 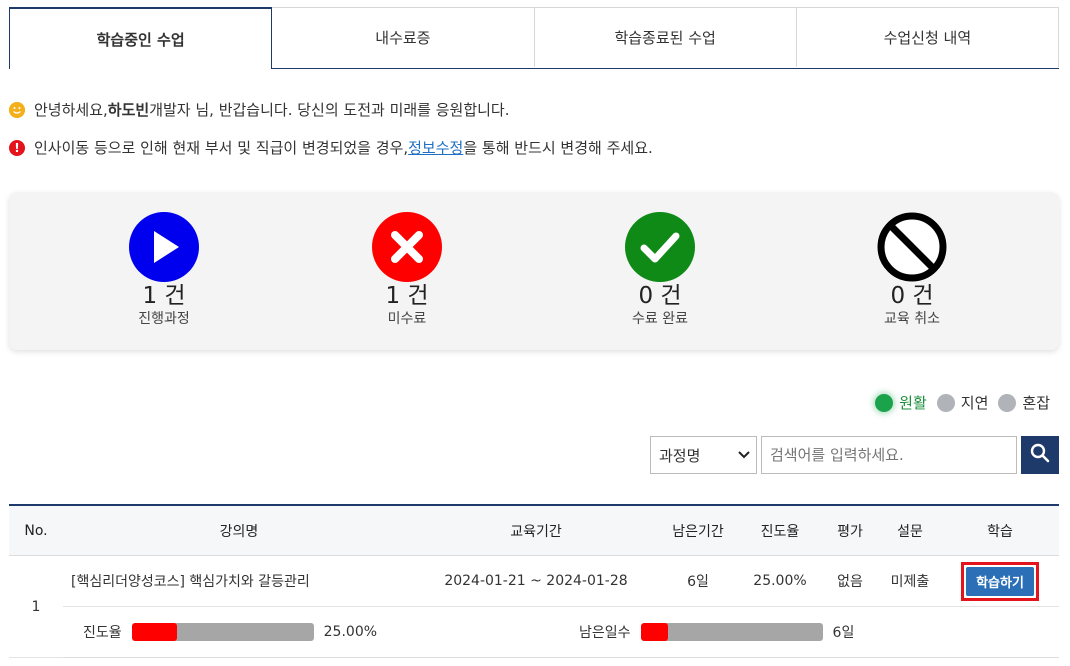 What do you see at coordinates (945, 402) in the screenshot?
I see `status-delay-dot` at bounding box center [945, 402].